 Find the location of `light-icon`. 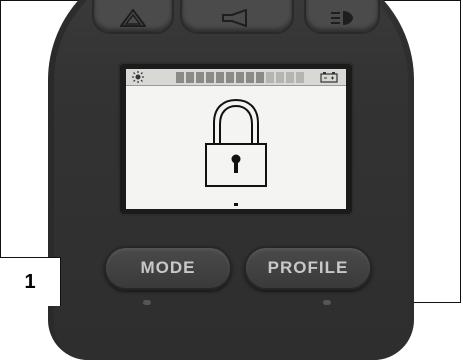

light-icon is located at coordinates (138, 77).